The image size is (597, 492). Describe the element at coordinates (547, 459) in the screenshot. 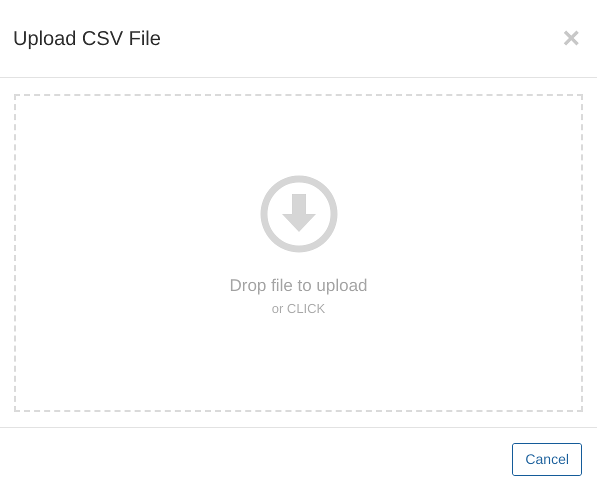

I see `cancel-button: Cancel` at that location.